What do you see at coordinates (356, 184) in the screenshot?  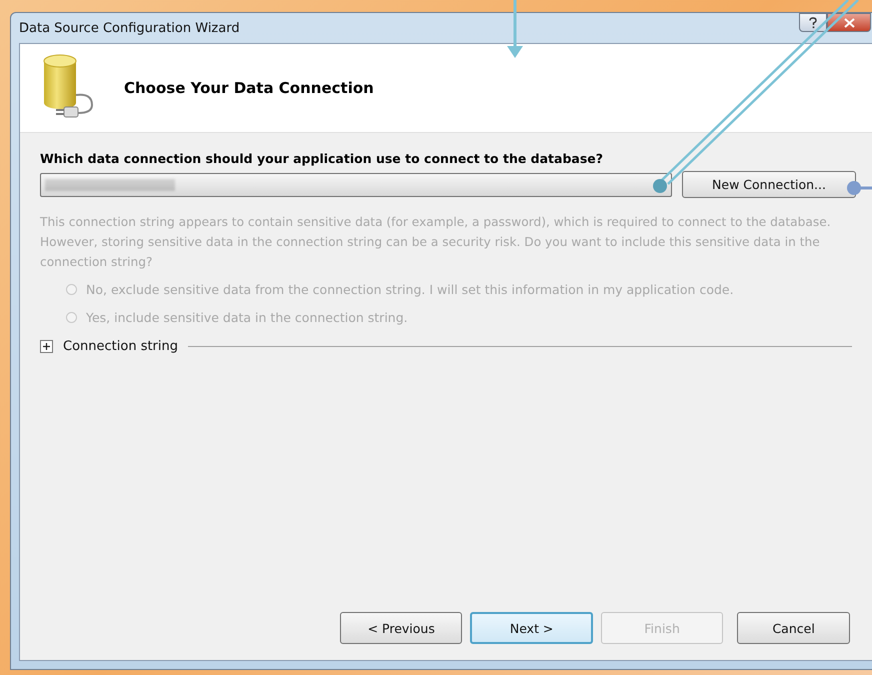 I see `connection-dropdown` at bounding box center [356, 184].